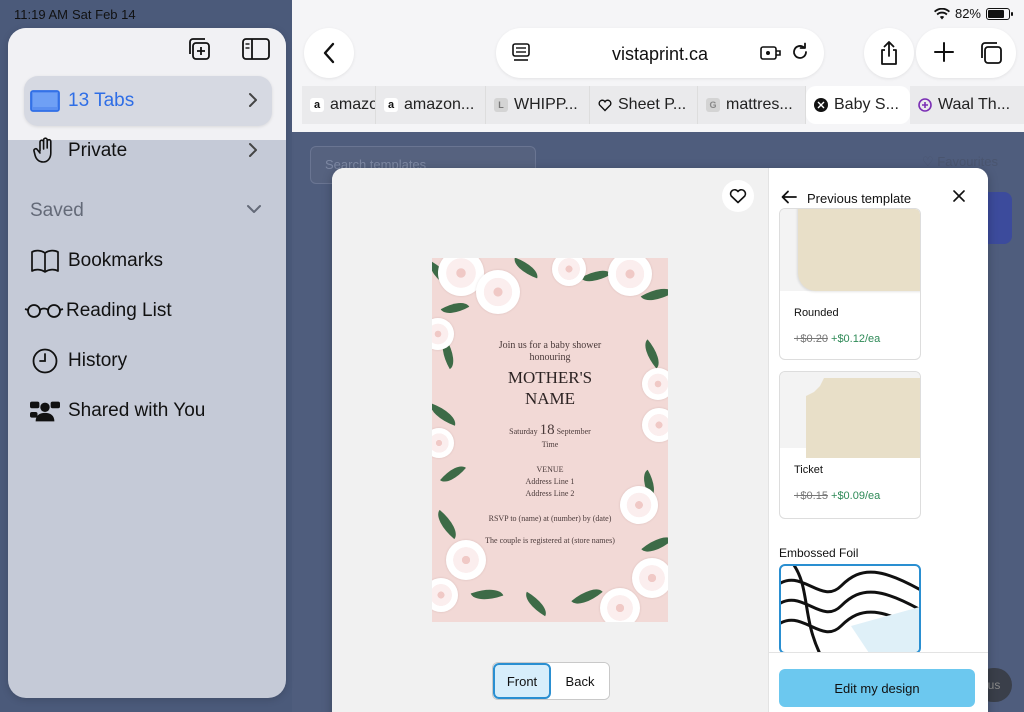 Image resolution: width=1024 pixels, height=712 pixels. I want to click on page-icon: L, so click(501, 105).